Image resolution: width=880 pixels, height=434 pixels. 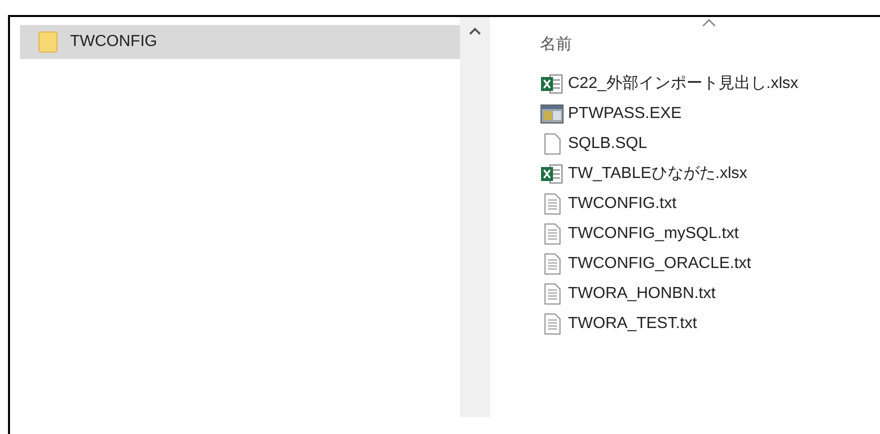 What do you see at coordinates (114, 42) in the screenshot?
I see `folder-label: TWCONFIG` at bounding box center [114, 42].